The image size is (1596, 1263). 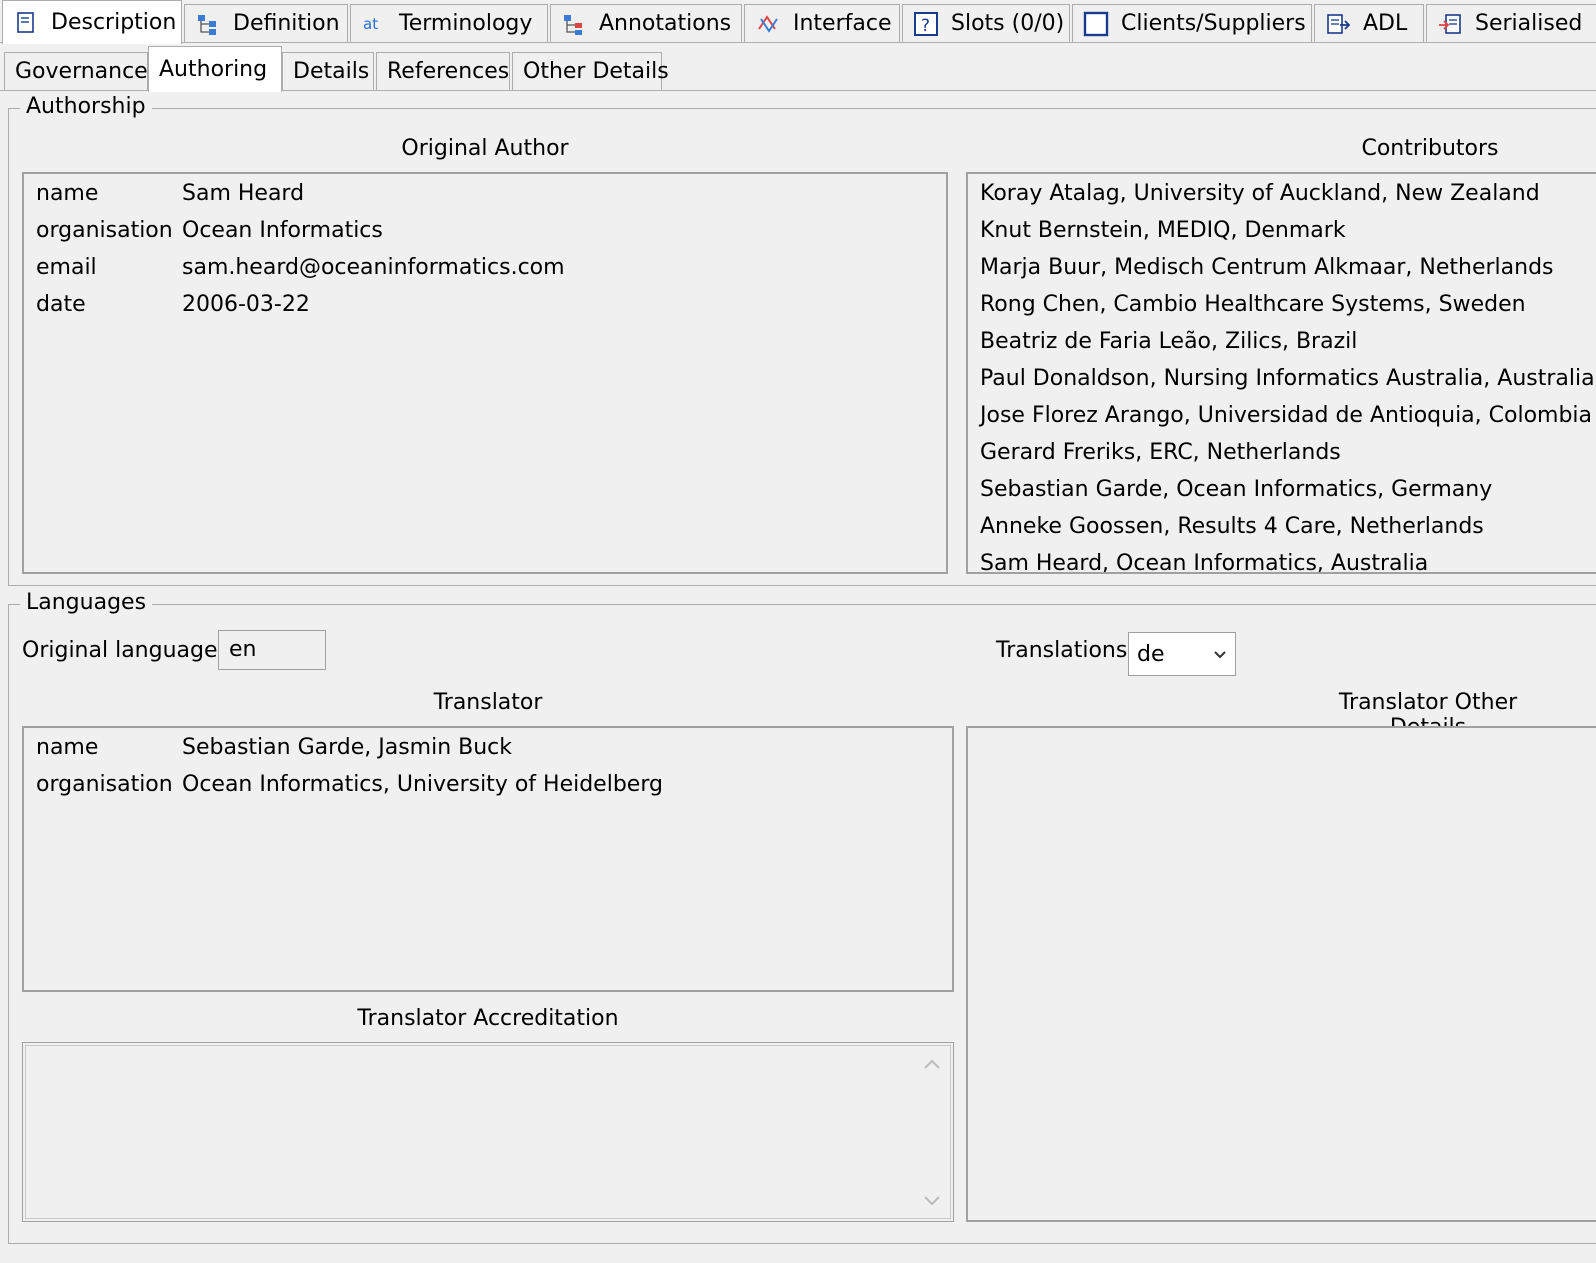 I want to click on chevron-down-icon, so click(x=1220, y=655).